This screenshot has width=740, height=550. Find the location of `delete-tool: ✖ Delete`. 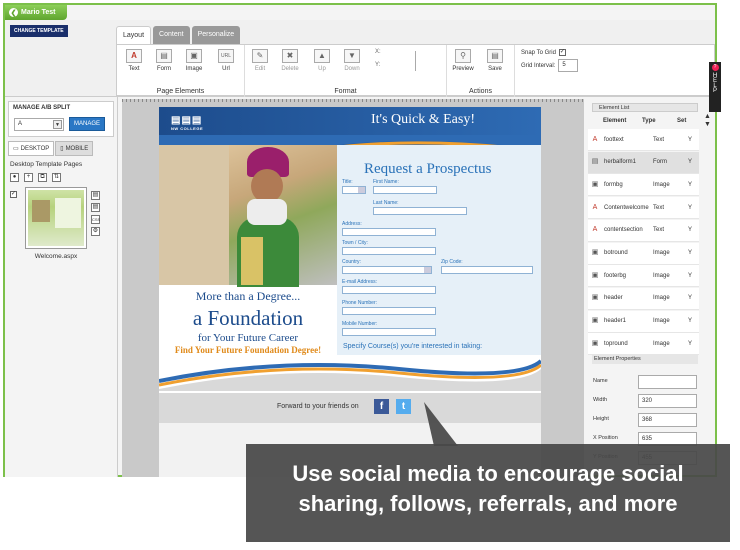

delete-tool: ✖ Delete is located at coordinates (290, 60).